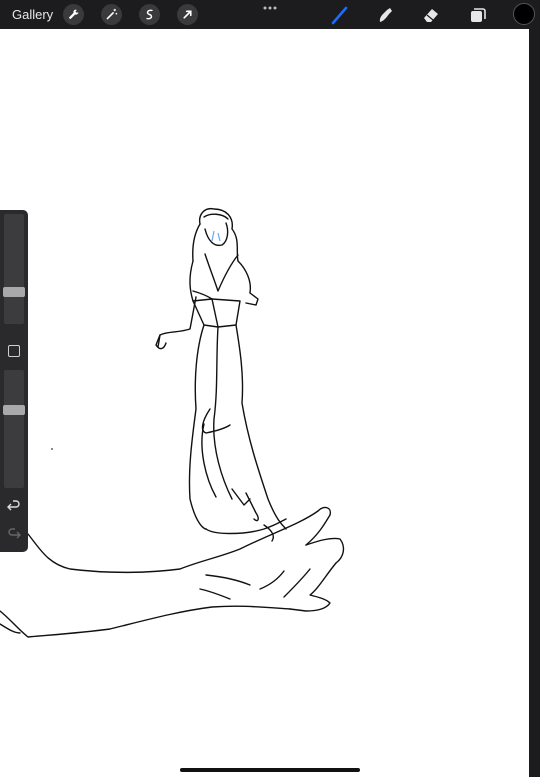  I want to click on selection-icon, so click(149, 14).